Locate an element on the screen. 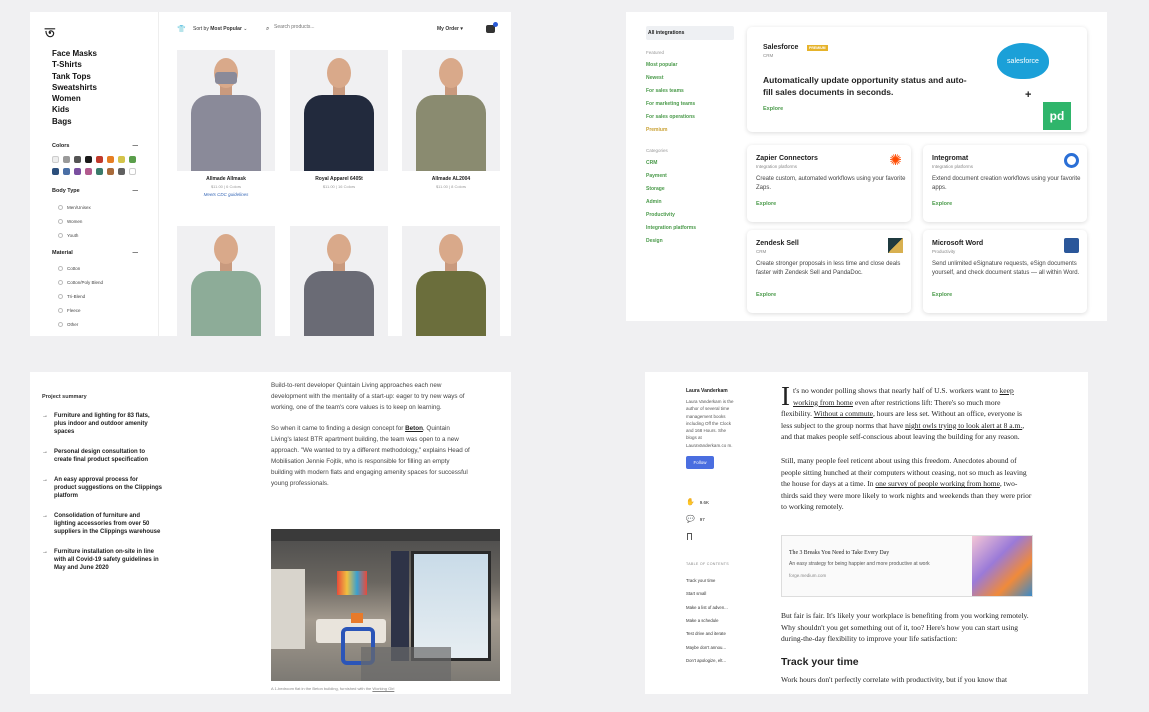 Image resolution: width=1149 pixels, height=712 pixels. toc-item: Track your time is located at coordinates (716, 580).